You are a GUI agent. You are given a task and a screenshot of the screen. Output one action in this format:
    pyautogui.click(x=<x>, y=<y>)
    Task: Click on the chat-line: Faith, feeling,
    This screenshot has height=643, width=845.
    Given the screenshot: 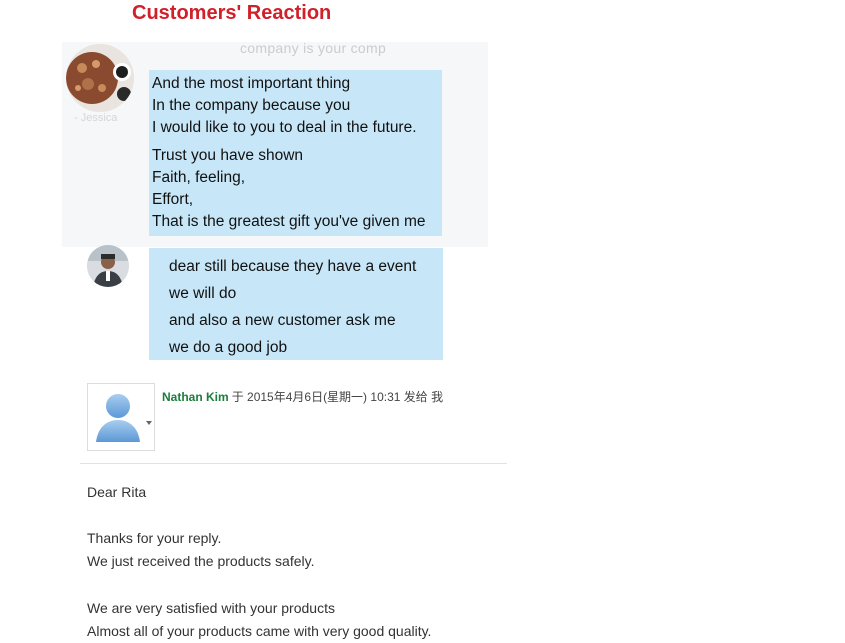 What is the action you would take?
    pyautogui.click(x=199, y=177)
    